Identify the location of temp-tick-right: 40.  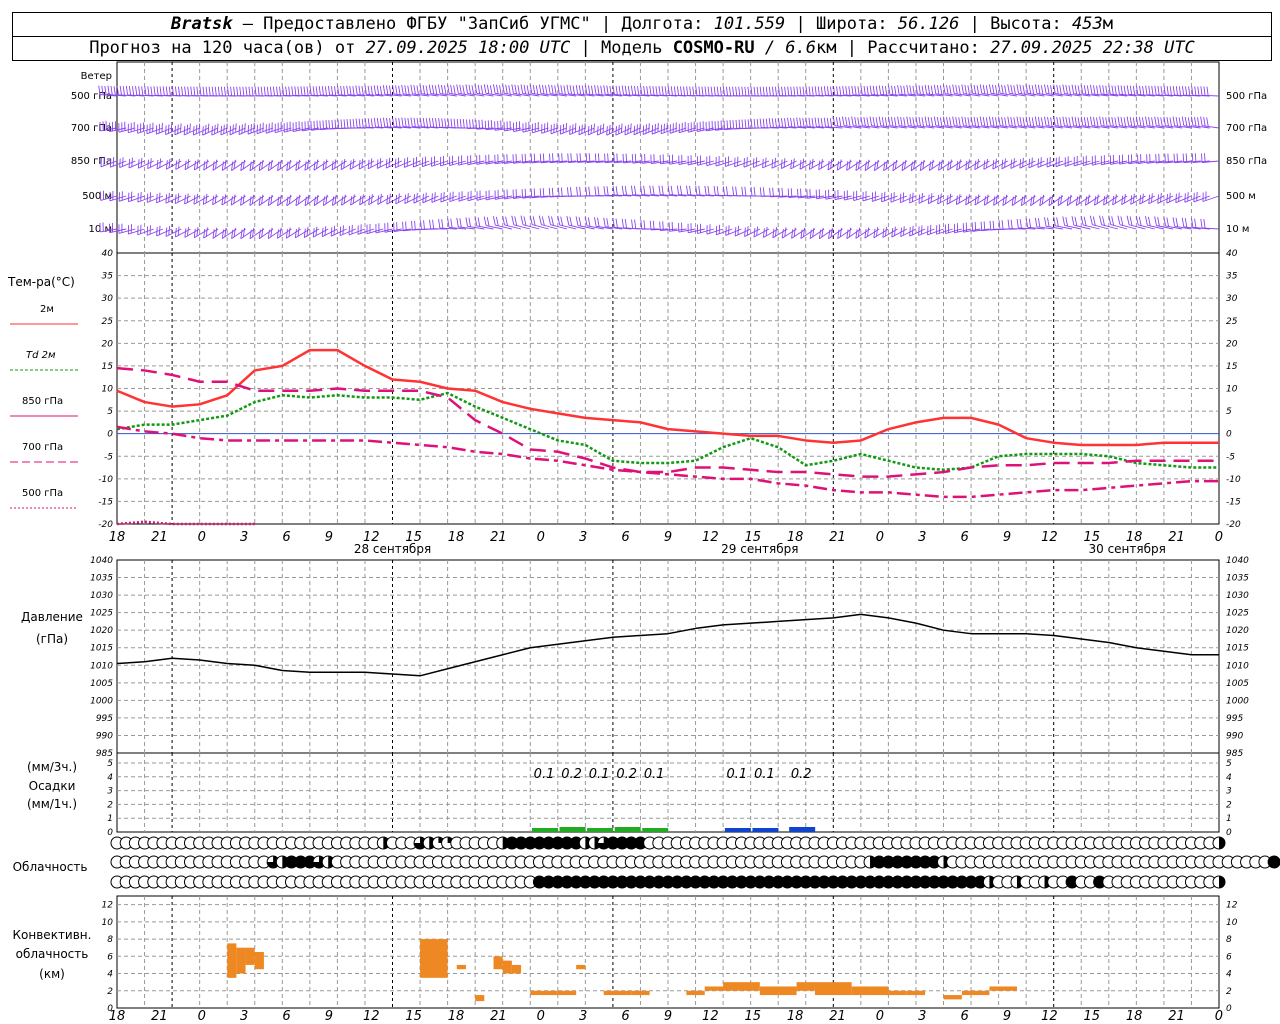
(1232, 254).